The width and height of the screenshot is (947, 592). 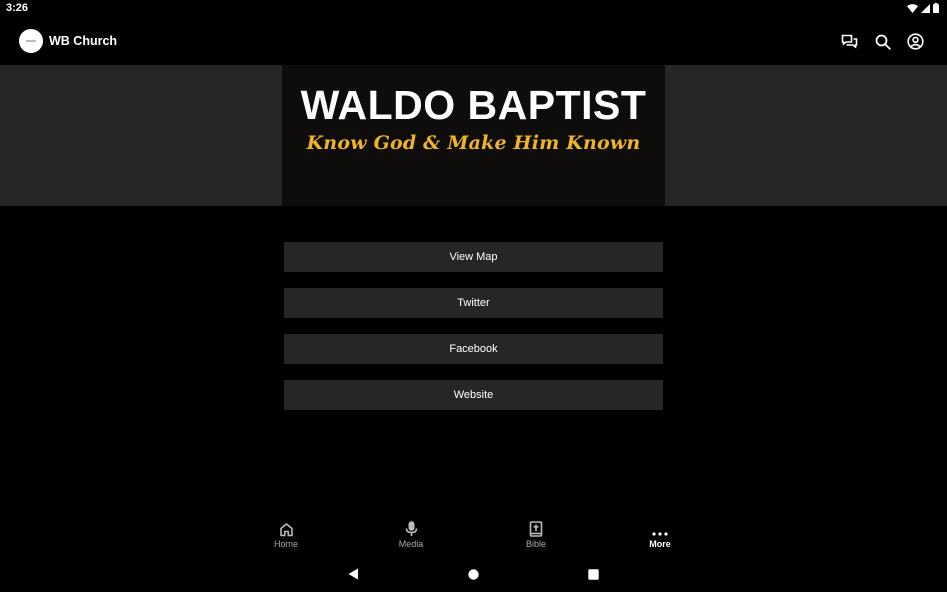 What do you see at coordinates (473, 303) in the screenshot?
I see `twitter-button: Twitter` at bounding box center [473, 303].